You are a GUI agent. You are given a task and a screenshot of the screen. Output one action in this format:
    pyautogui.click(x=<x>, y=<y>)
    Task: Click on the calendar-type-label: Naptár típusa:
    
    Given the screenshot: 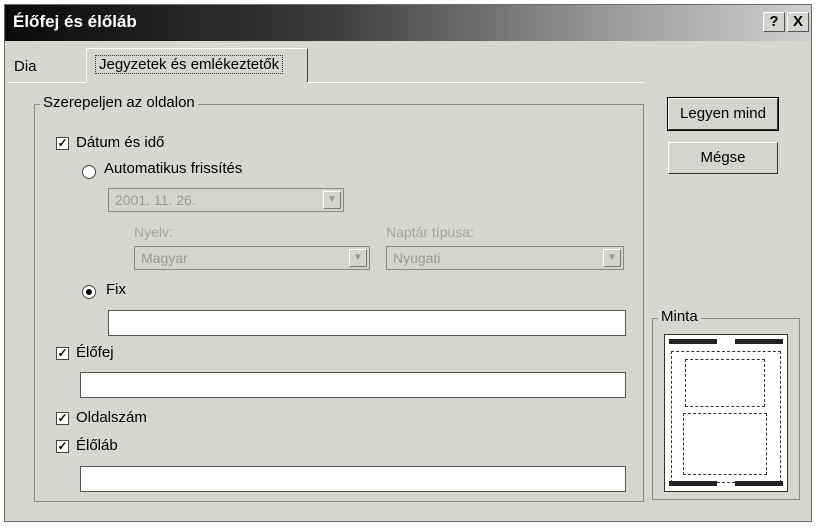 What is the action you would take?
    pyautogui.click(x=430, y=232)
    